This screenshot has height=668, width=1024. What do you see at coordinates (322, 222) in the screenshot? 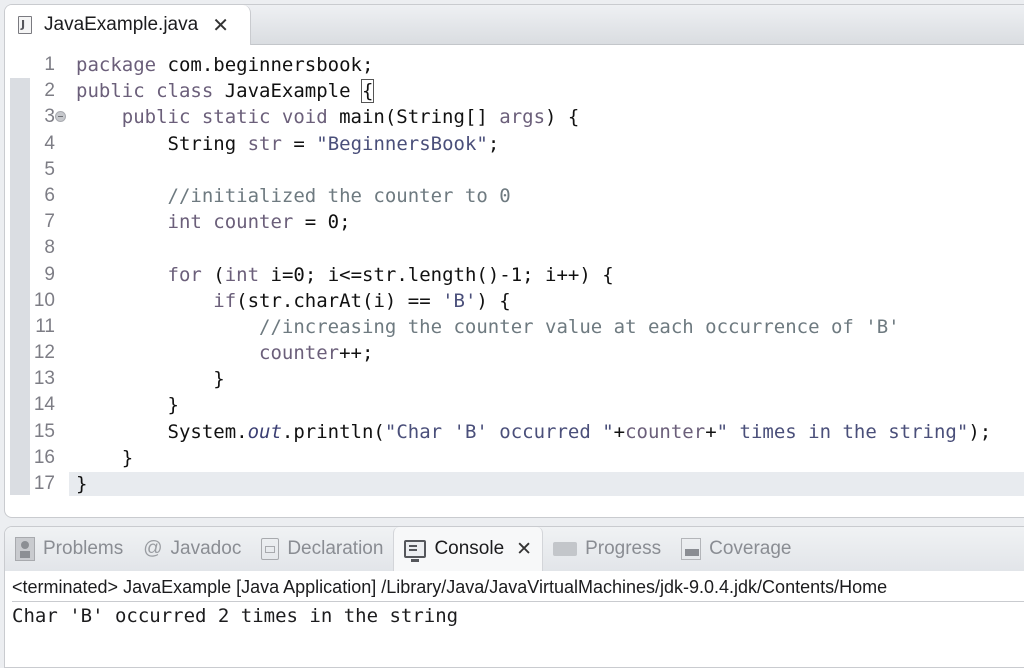
I see `code-token: = 0;` at bounding box center [322, 222].